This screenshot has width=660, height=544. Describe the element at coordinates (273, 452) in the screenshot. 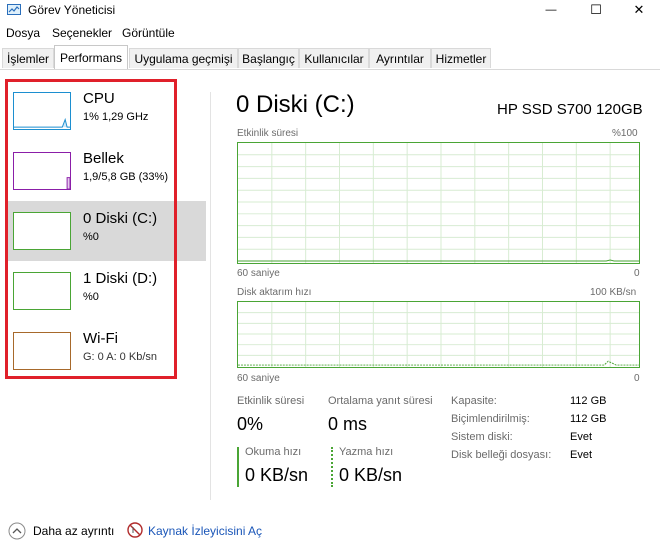

I see `read-rate-label: Okuma hızı` at that location.